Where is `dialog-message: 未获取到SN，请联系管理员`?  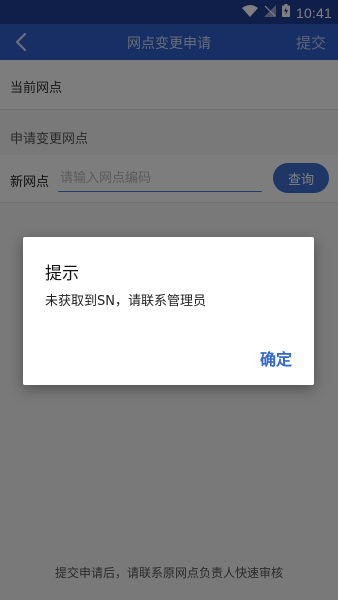 dialog-message: 未获取到SN，请联系管理员 is located at coordinates (125, 301).